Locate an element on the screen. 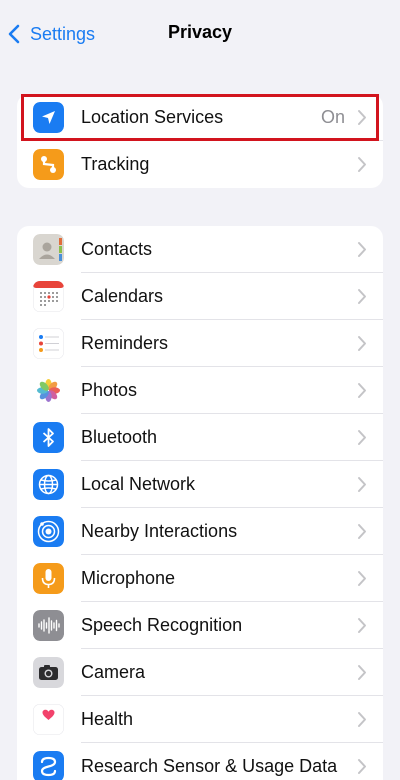  row-label: Research Sensor & Usage Data is located at coordinates (209, 766).